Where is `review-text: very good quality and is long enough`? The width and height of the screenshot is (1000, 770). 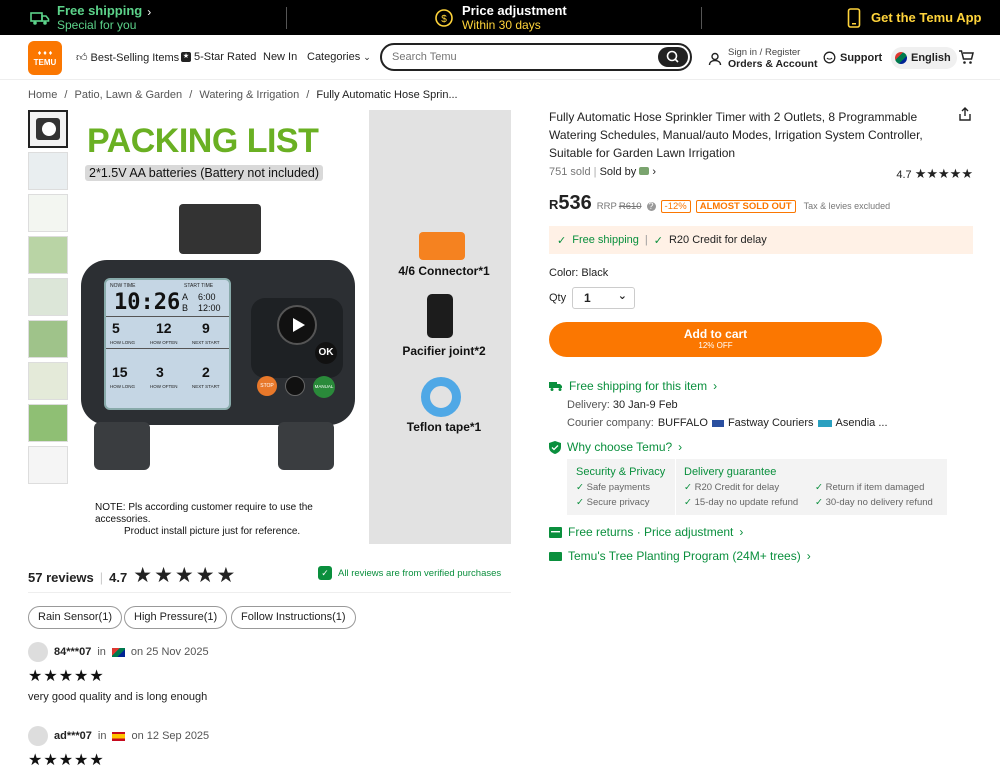
review-text: very good quality and is long enough is located at coordinates (118, 697).